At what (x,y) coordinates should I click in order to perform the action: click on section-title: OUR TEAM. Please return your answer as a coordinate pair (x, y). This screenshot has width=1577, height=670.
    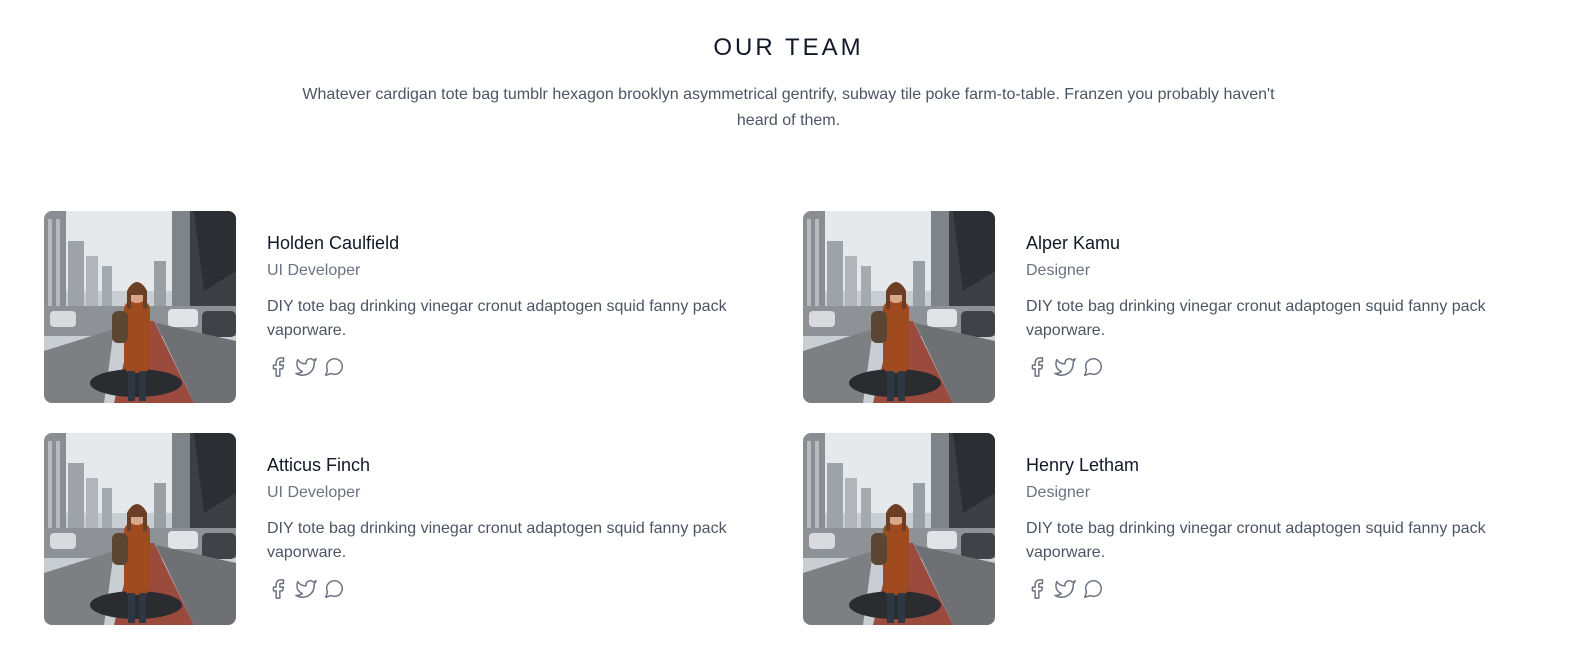
    Looking at the image, I should click on (788, 47).